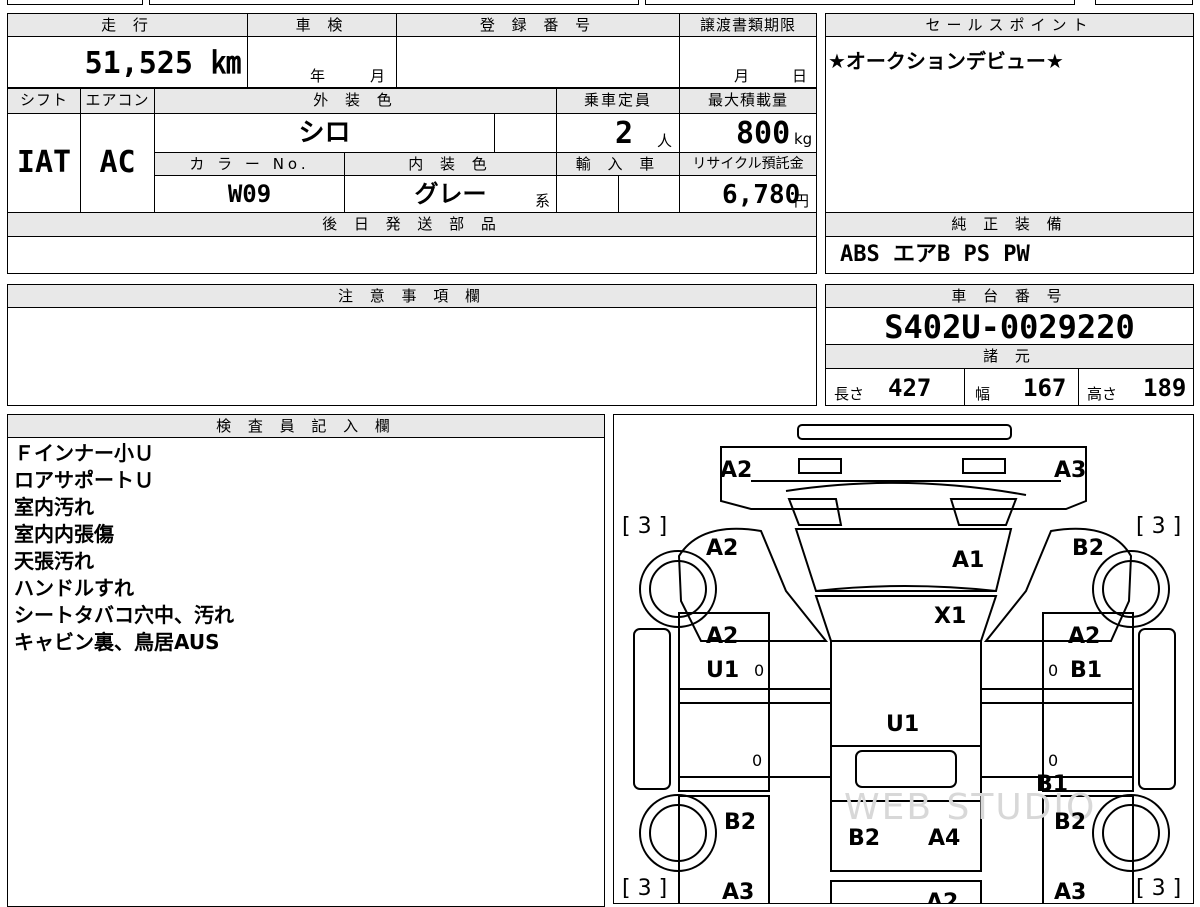 This screenshot has height=907, width=1200. I want to click on label-x1-glass: X1, so click(950, 616).